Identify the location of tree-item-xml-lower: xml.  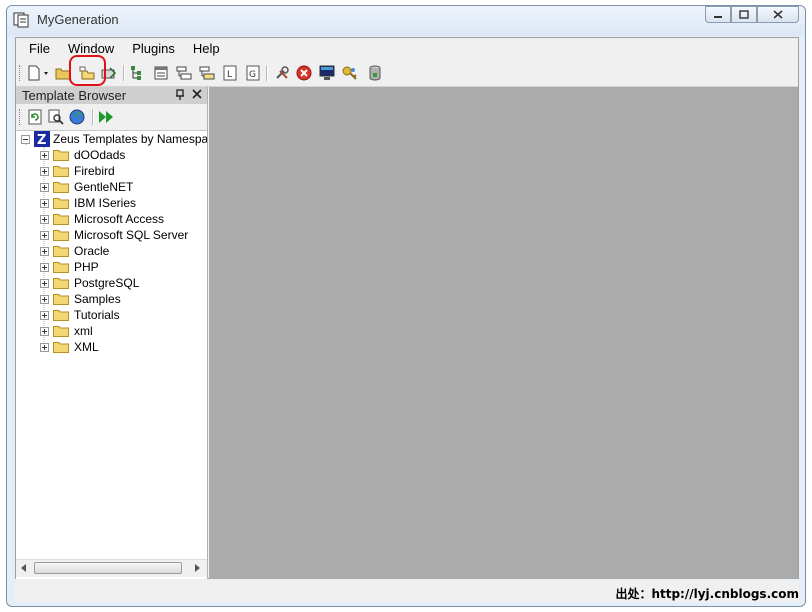
(66, 331).